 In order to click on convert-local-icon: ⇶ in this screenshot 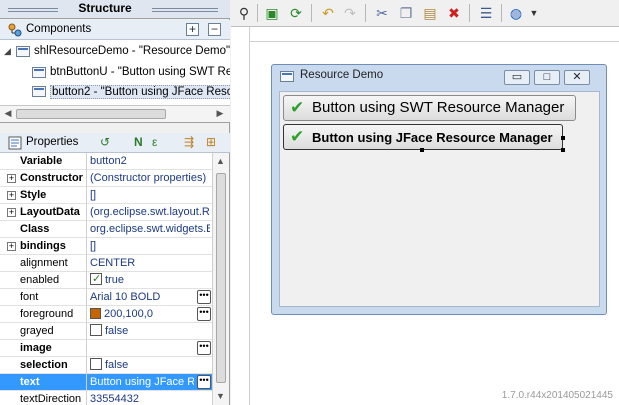, I will do `click(189, 142)`.